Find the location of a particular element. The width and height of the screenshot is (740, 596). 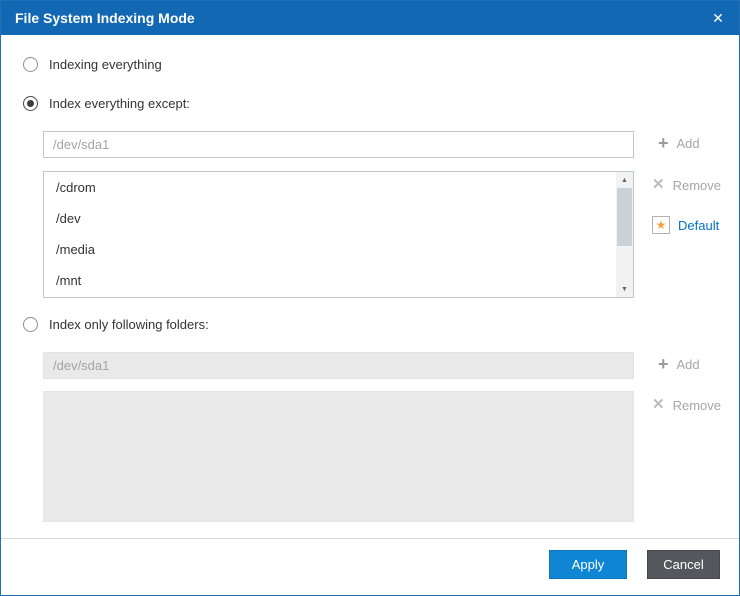

close-button: ✕ is located at coordinates (718, 18).